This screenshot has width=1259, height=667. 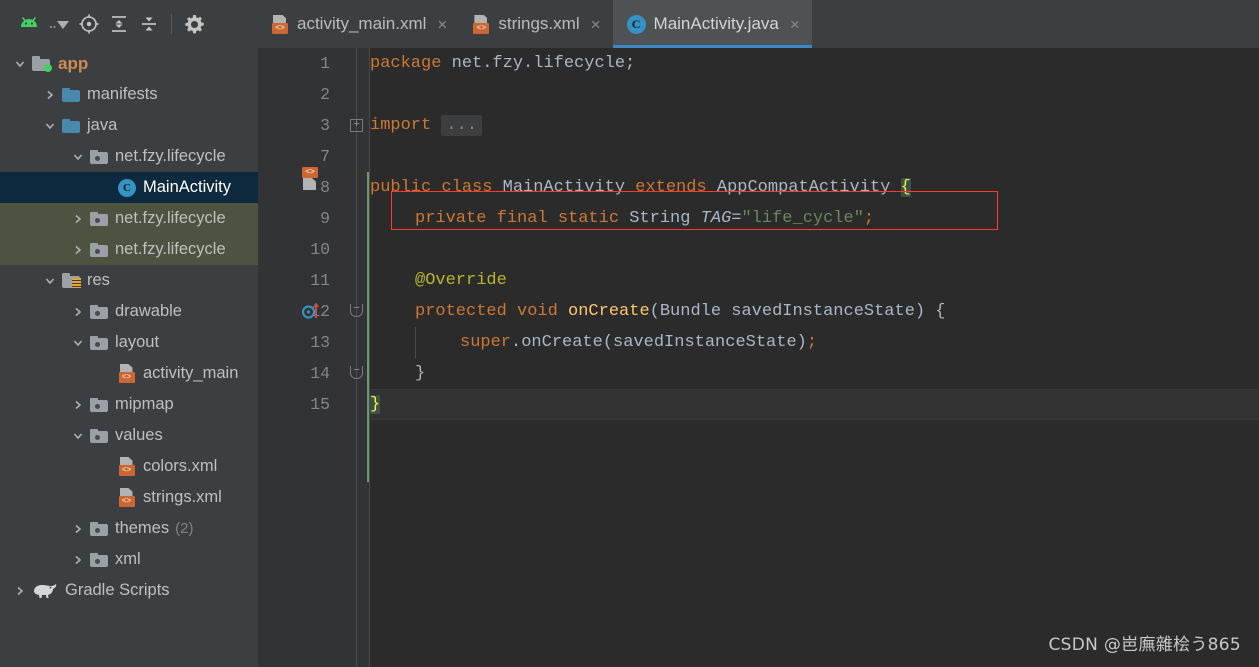 What do you see at coordinates (712, 24) in the screenshot?
I see `tab-mainactivity-java: C MainActivity.java ×` at bounding box center [712, 24].